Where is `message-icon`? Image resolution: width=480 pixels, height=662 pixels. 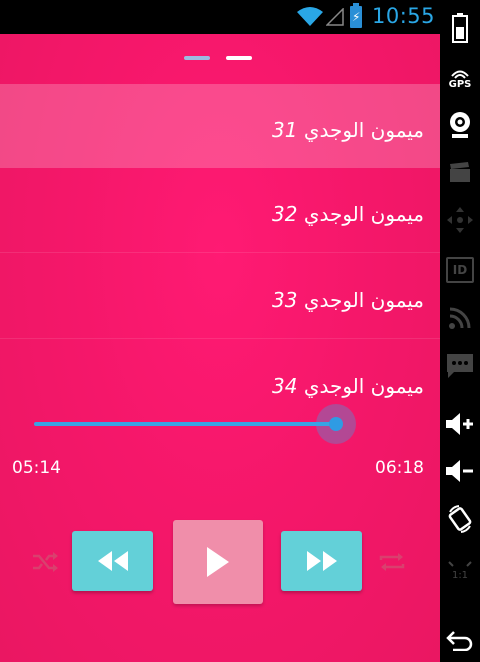
message-icon is located at coordinates (460, 366).